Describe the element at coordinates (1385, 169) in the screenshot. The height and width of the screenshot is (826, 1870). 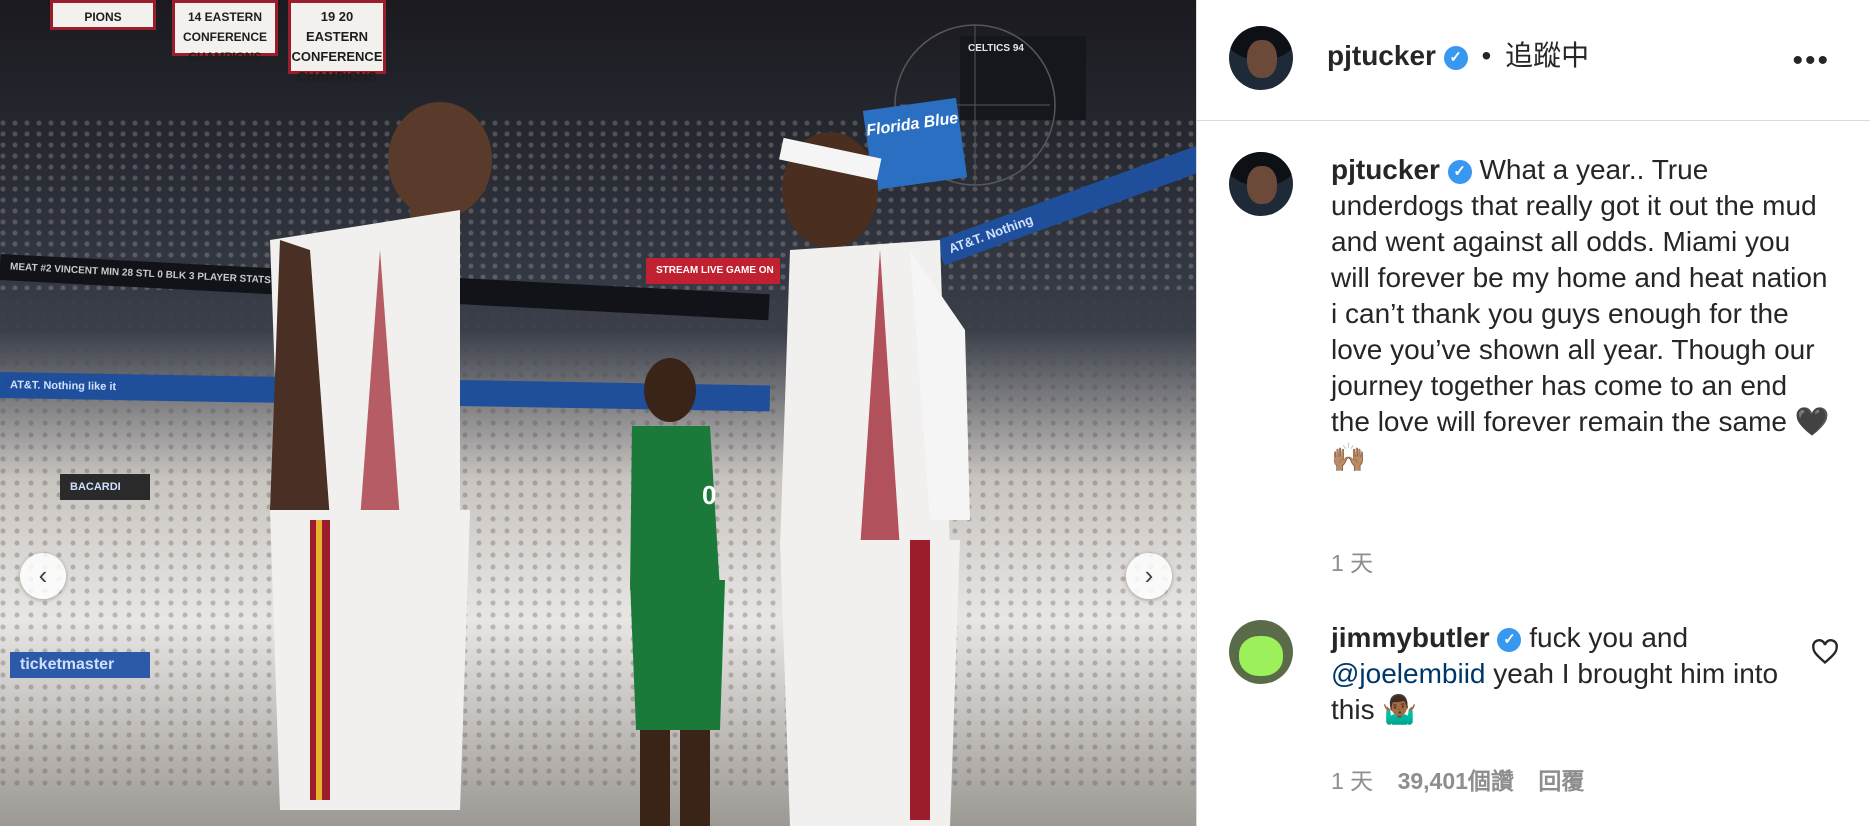
I see `caption-username: pjtucker` at that location.